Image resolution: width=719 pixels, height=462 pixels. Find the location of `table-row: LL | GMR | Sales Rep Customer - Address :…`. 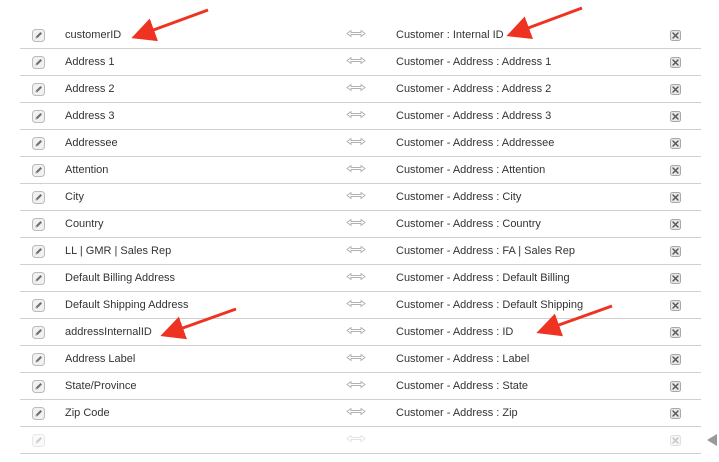

table-row: LL | GMR | Sales Rep Customer - Address :… is located at coordinates (360, 251).